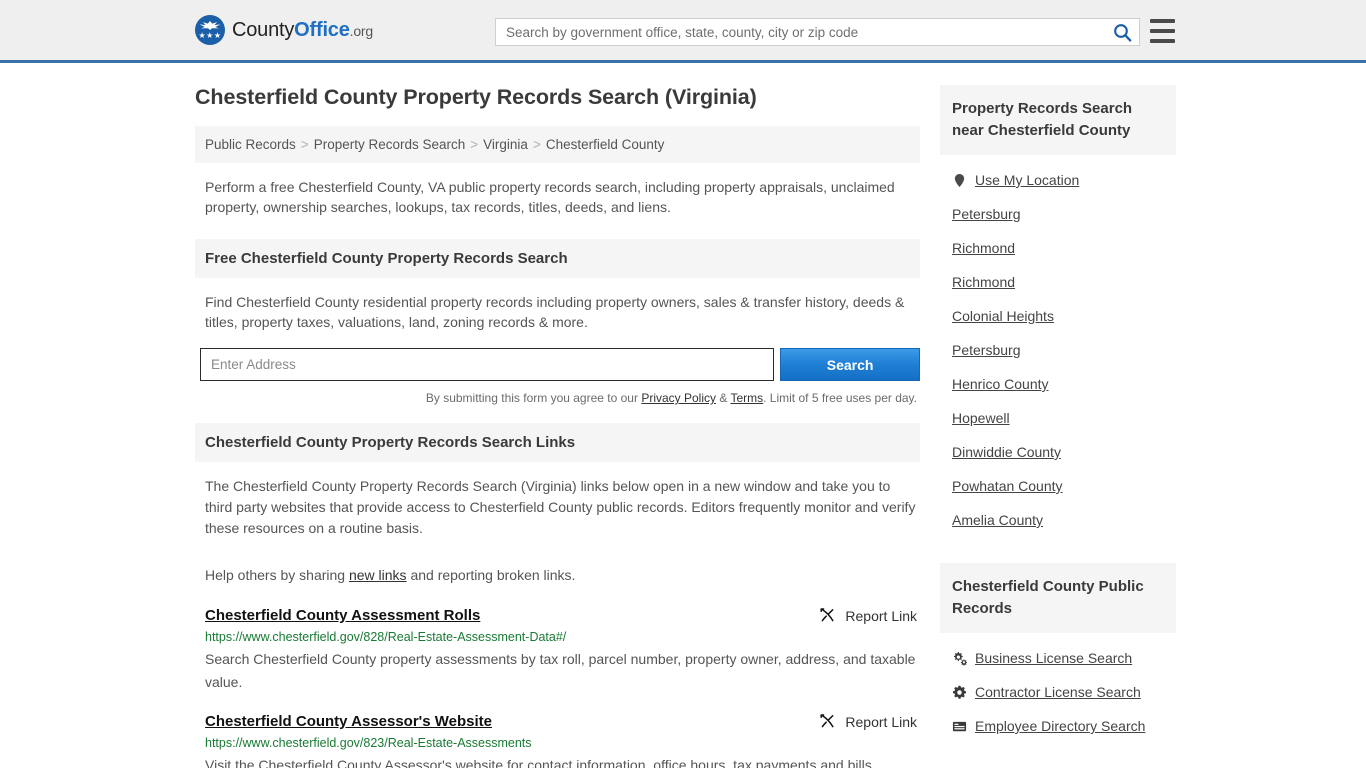 The image size is (1366, 768). What do you see at coordinates (981, 418) in the screenshot?
I see `sidebar-item-label: Hopewell` at bounding box center [981, 418].